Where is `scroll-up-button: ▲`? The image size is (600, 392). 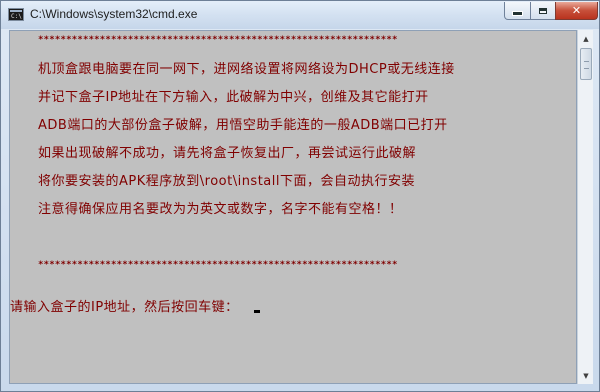 scroll-up-button: ▲ is located at coordinates (586, 38).